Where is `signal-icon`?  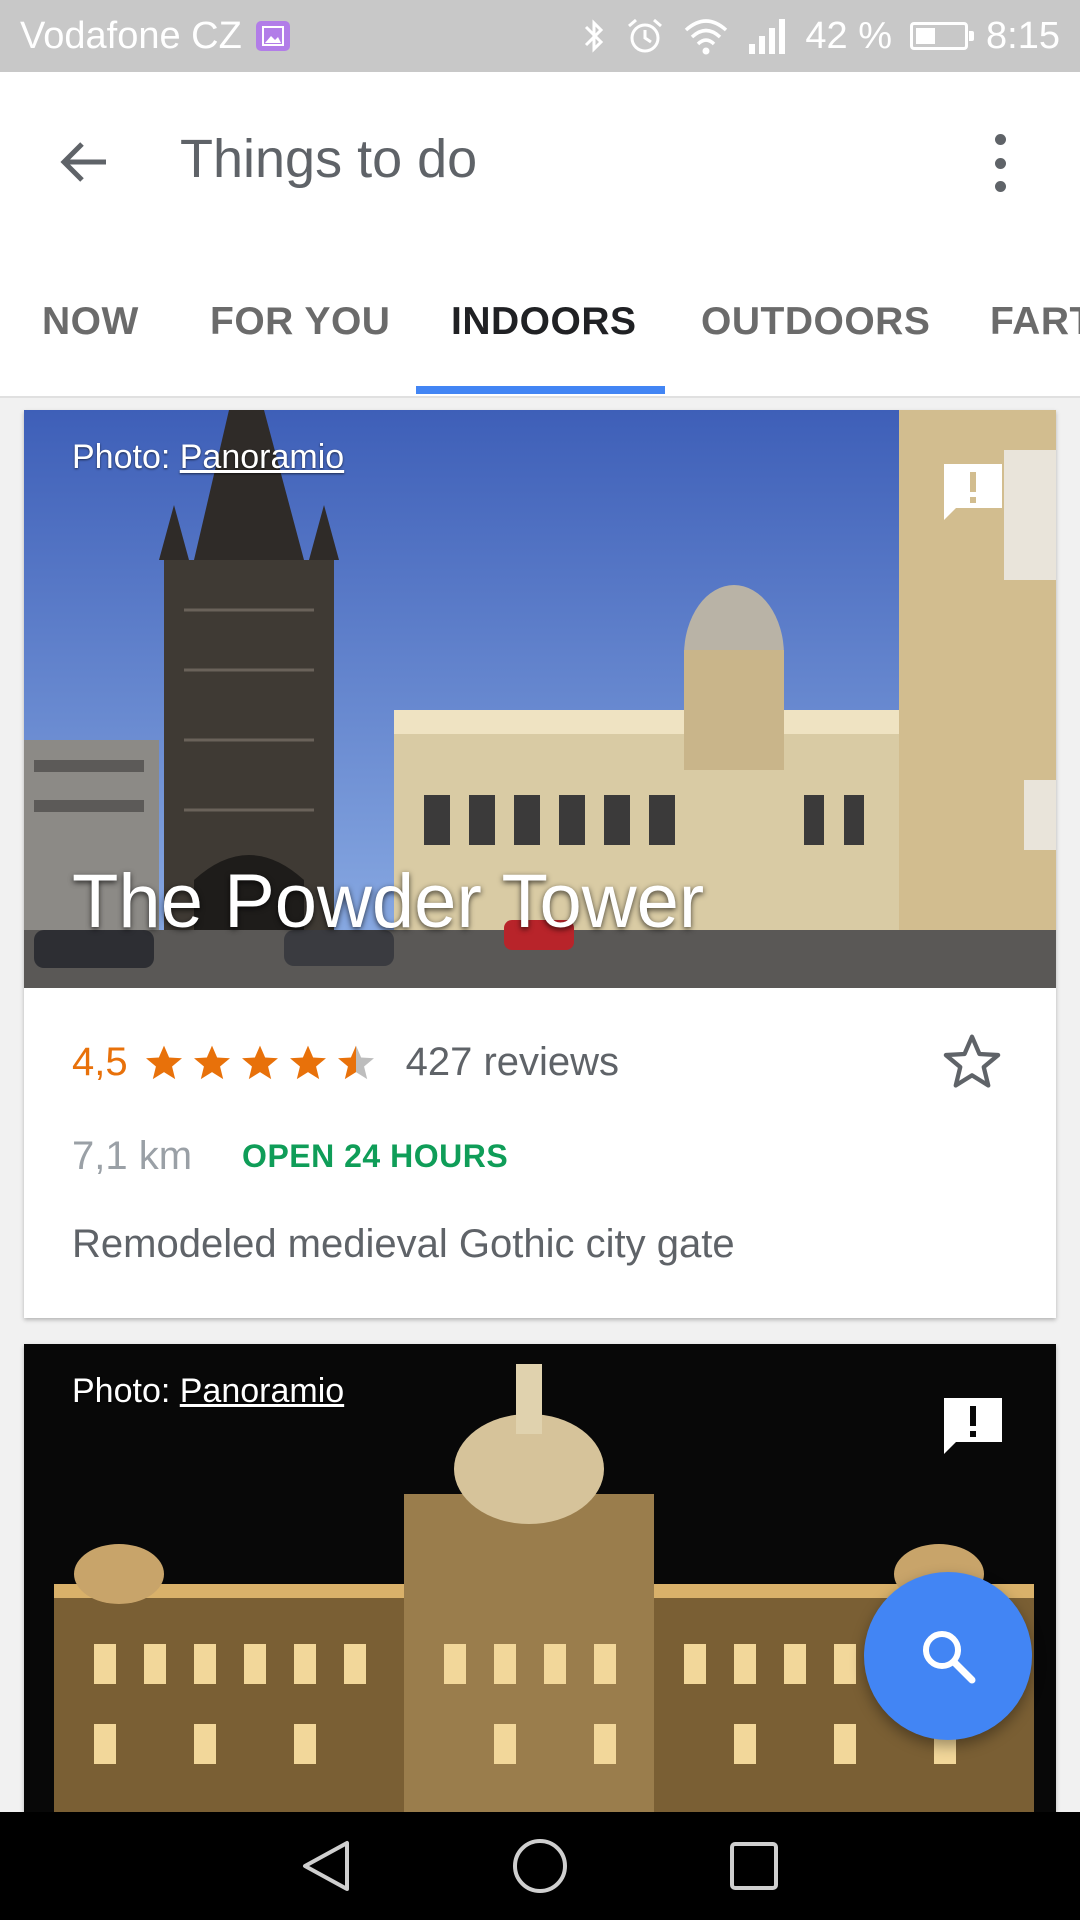
signal-icon is located at coordinates (767, 36).